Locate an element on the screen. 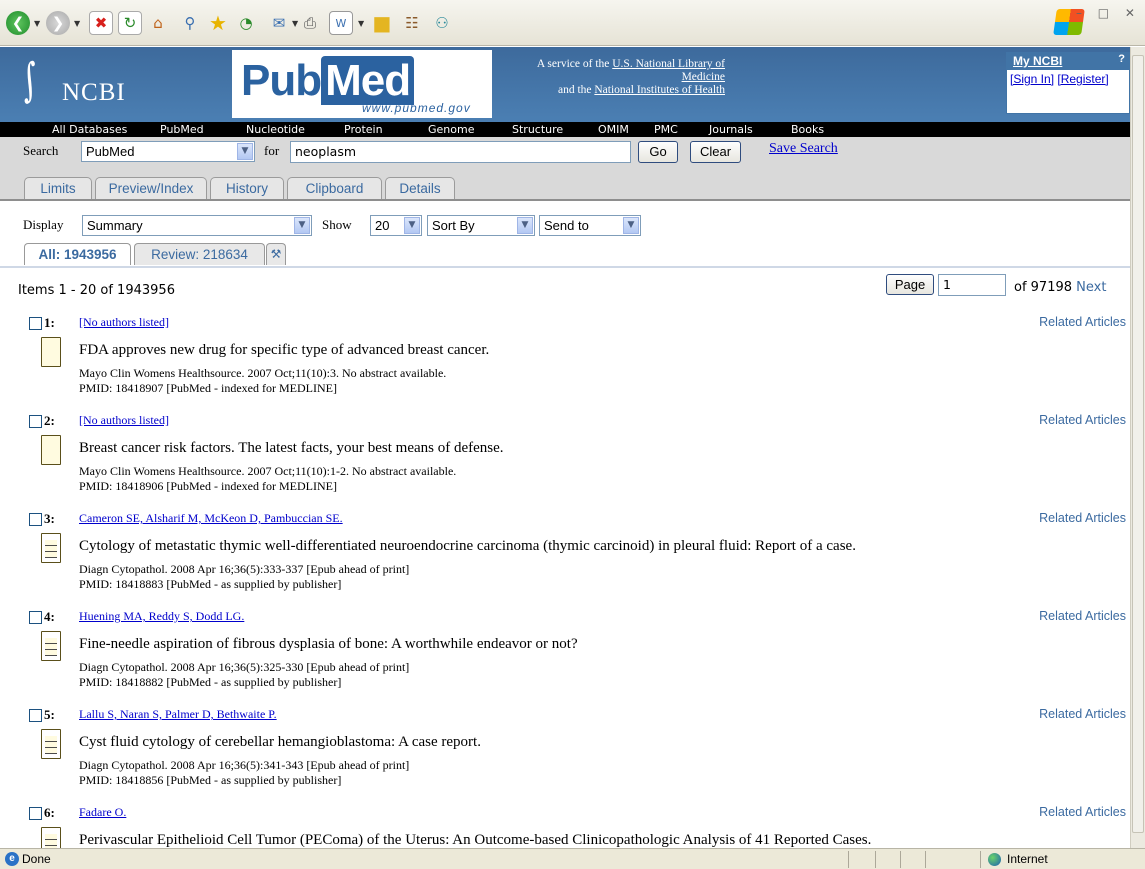 Image resolution: width=1145 pixels, height=869 pixels. my-ncbi-link: My NCBI is located at coordinates (1037, 61).